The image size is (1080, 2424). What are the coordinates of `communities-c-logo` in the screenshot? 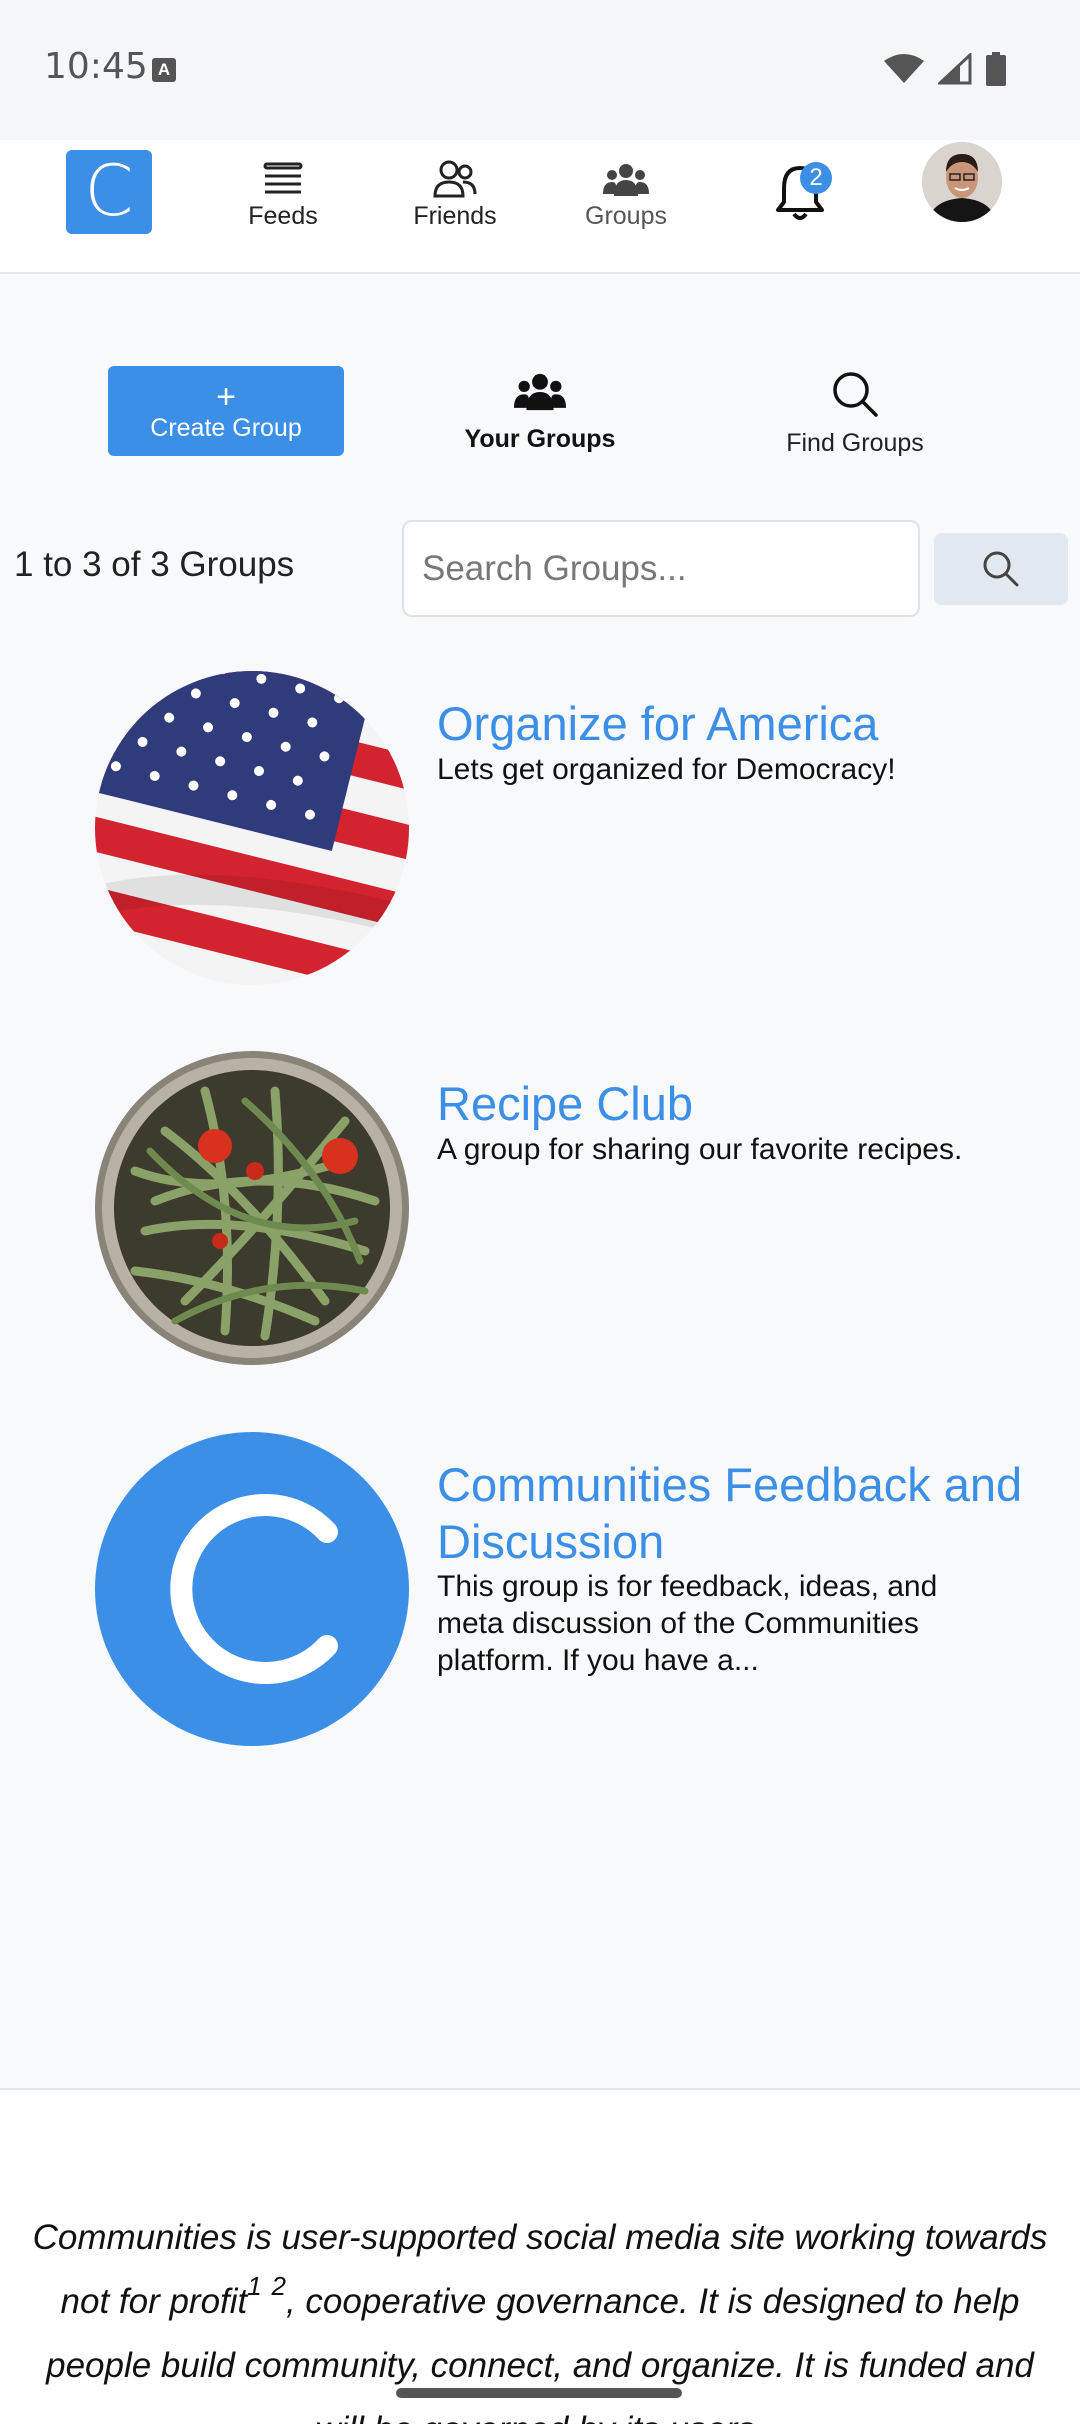 It's located at (254, 1589).